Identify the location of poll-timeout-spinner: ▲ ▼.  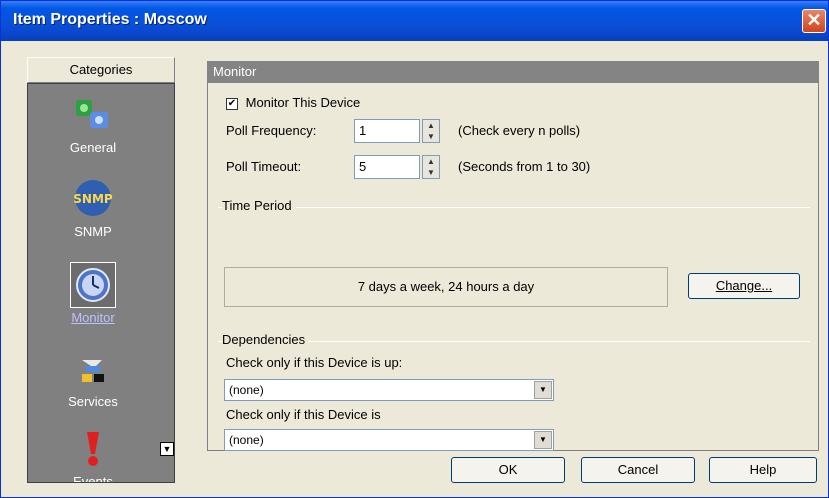
(431, 167).